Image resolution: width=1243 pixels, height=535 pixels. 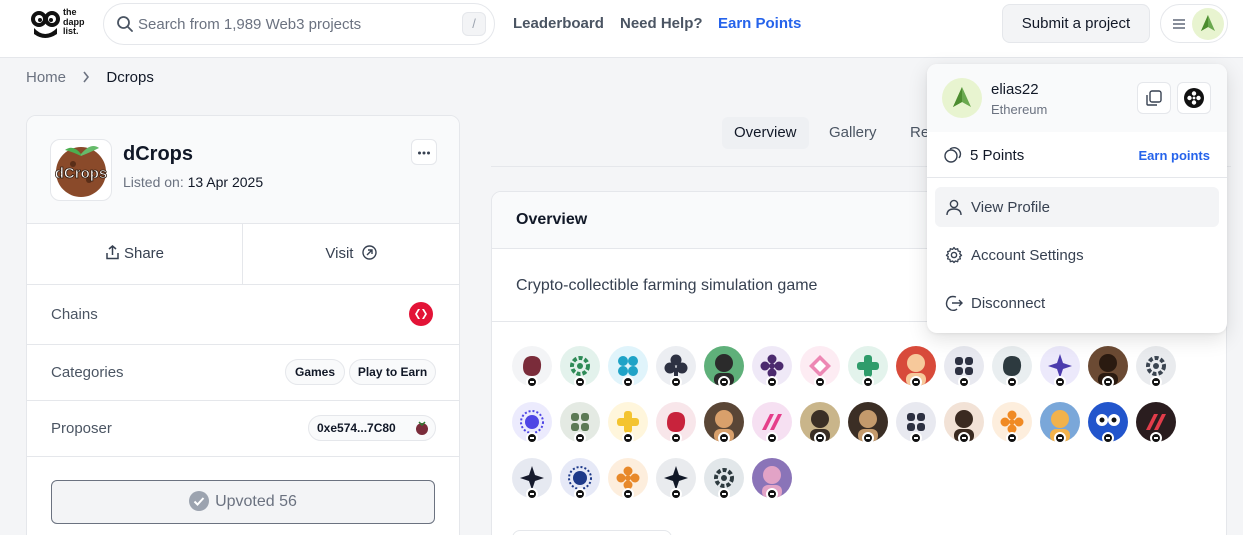 What do you see at coordinates (1077, 207) in the screenshot?
I see `menu-item-view-profile: View Profile` at bounding box center [1077, 207].